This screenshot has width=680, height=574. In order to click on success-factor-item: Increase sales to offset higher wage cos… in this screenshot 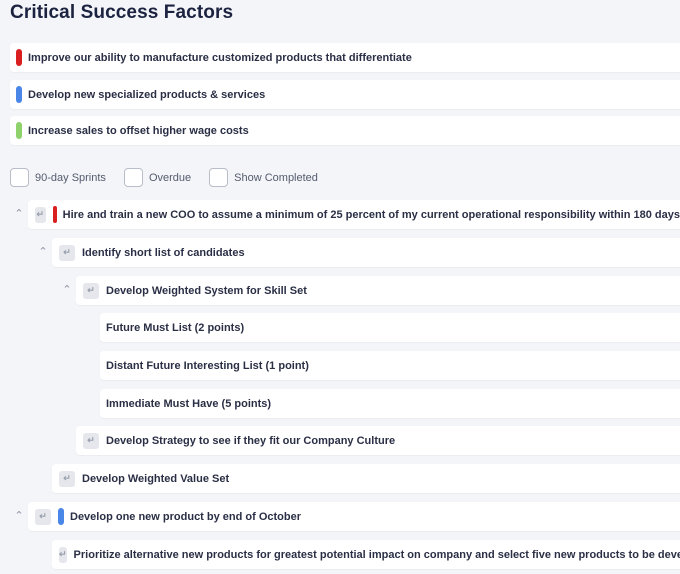, I will do `click(345, 130)`.